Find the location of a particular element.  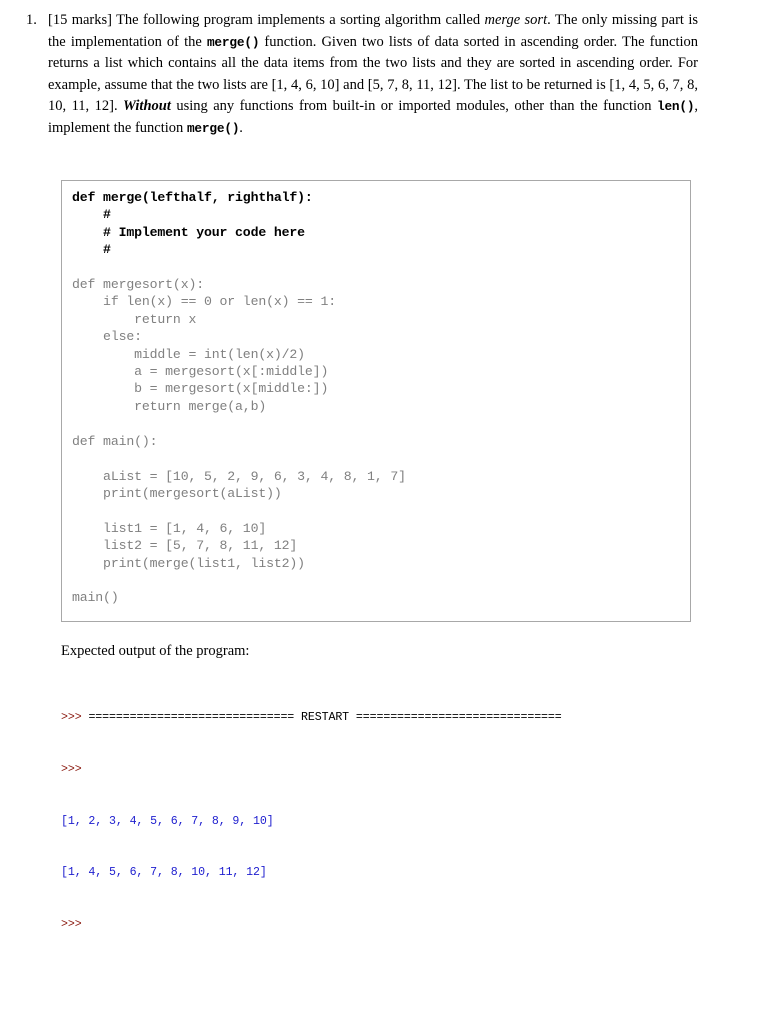

console-restart-label: RESTART is located at coordinates (325, 718).